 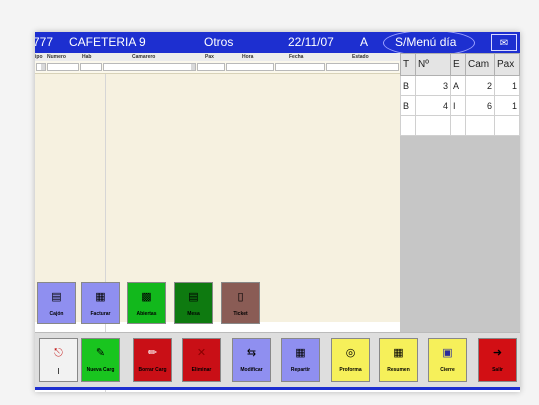 What do you see at coordinates (300, 370) in the screenshot?
I see `button-label: Repartir` at bounding box center [300, 370].